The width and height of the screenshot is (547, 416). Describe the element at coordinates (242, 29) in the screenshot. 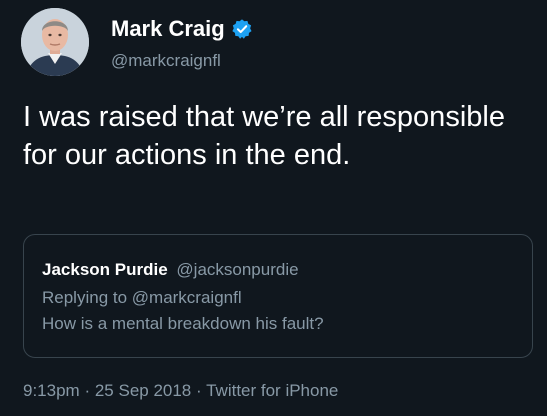

I see `verified-badge-icon` at that location.